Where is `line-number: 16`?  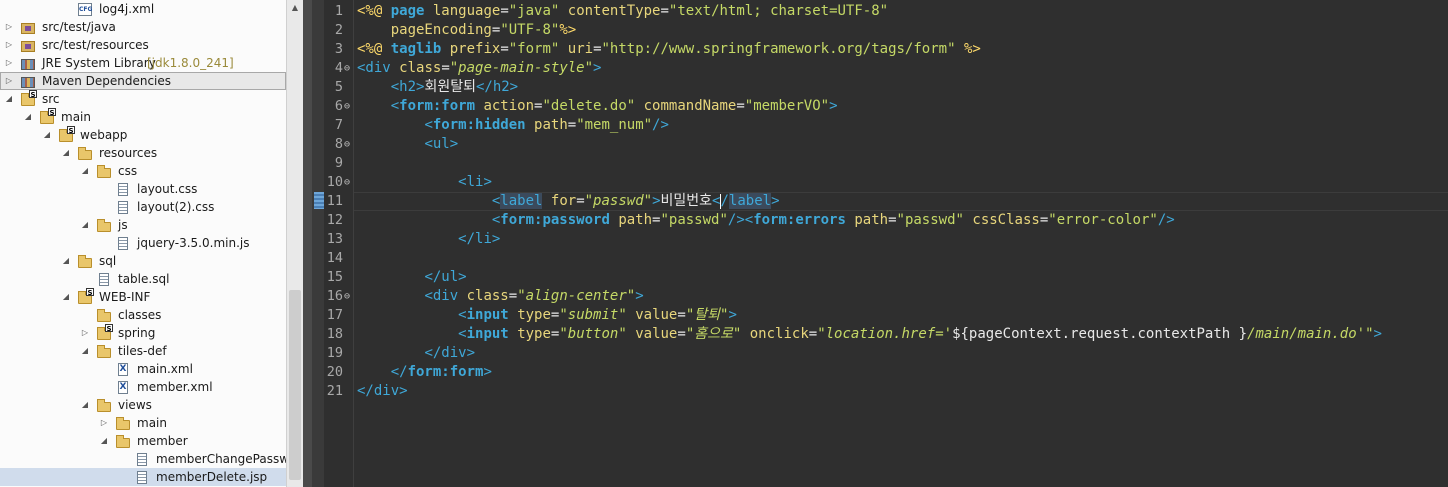
line-number: 16 is located at coordinates (334, 296).